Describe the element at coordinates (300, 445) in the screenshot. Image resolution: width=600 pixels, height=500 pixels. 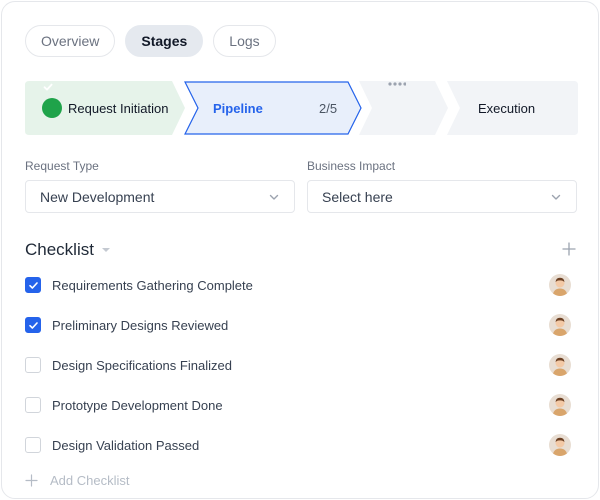
I see `list-item: Design Validation Passed` at that location.